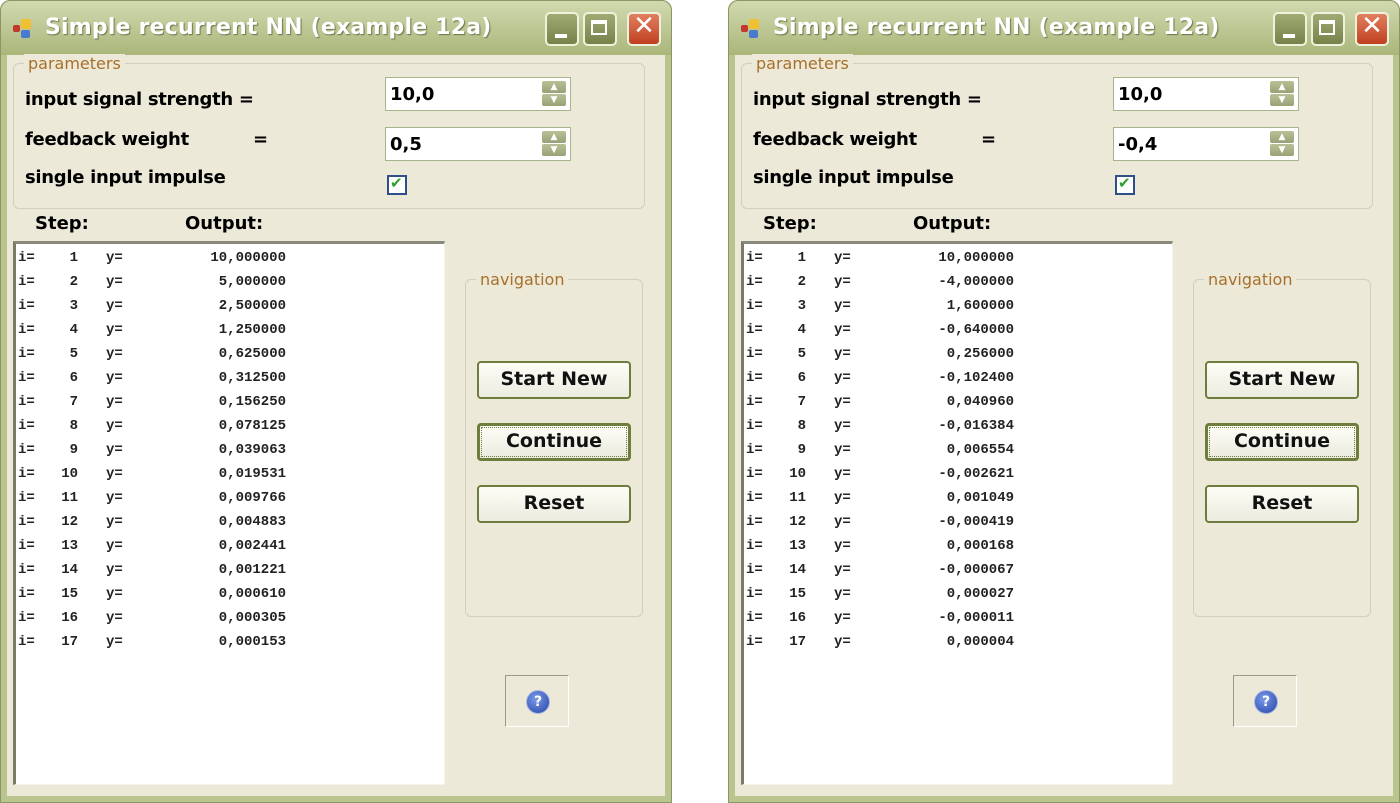  Describe the element at coordinates (74, 63) in the screenshot. I see `parameters-legend: parameters` at that location.